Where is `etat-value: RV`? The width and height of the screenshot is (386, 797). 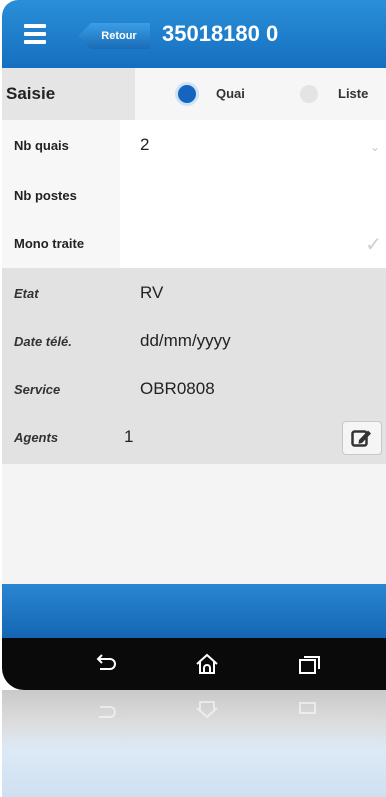 etat-value: RV is located at coordinates (152, 292).